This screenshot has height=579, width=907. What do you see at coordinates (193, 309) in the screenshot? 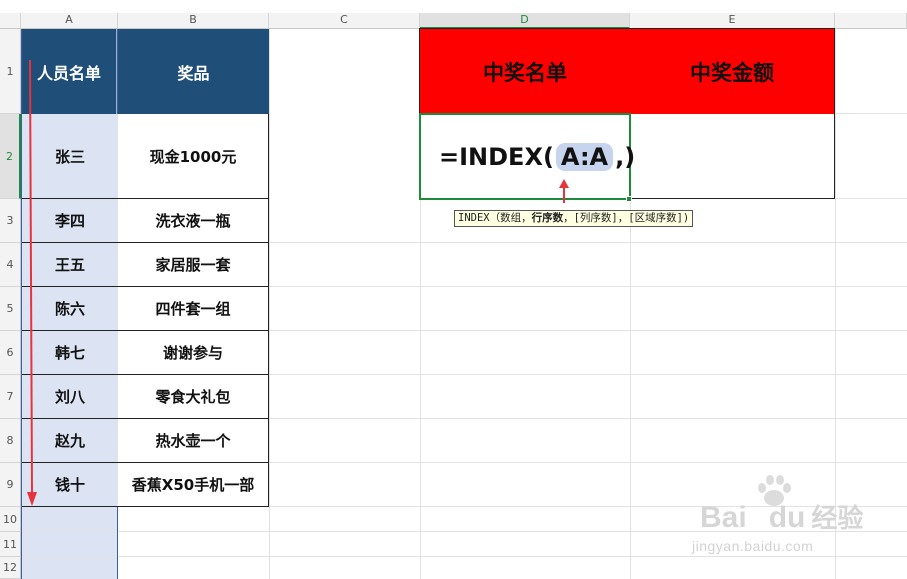
I see `cell-b5: 四件套一组` at bounding box center [193, 309].